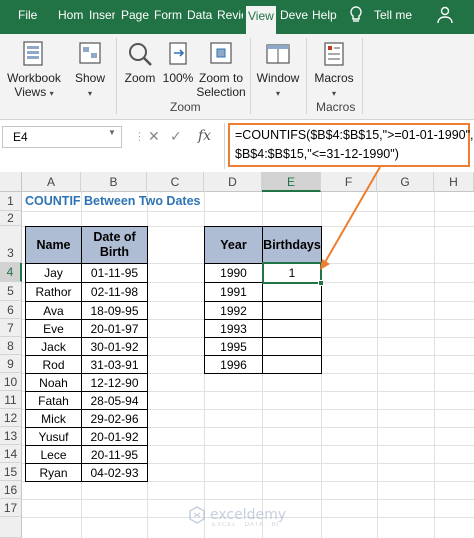 Image resolution: width=474 pixels, height=538 pixels. Describe the element at coordinates (248, 515) in the screenshot. I see `watermark-name: exceldemy` at that location.